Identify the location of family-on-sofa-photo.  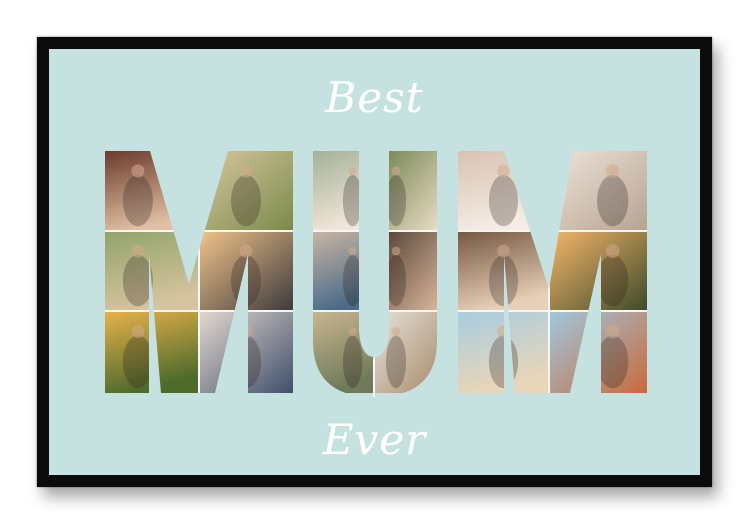
(246, 352).